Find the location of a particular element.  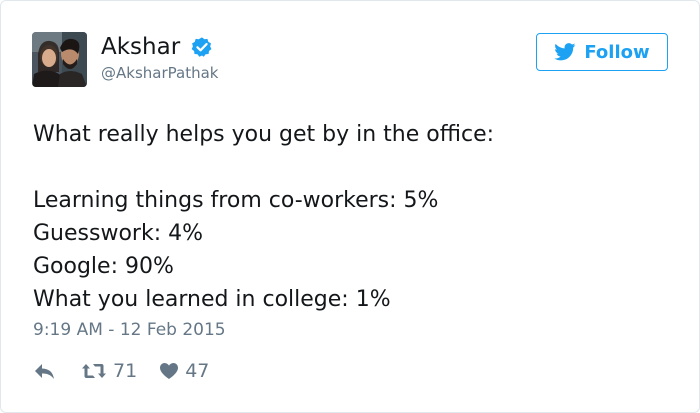

retweet-button: 71 is located at coordinates (109, 371).